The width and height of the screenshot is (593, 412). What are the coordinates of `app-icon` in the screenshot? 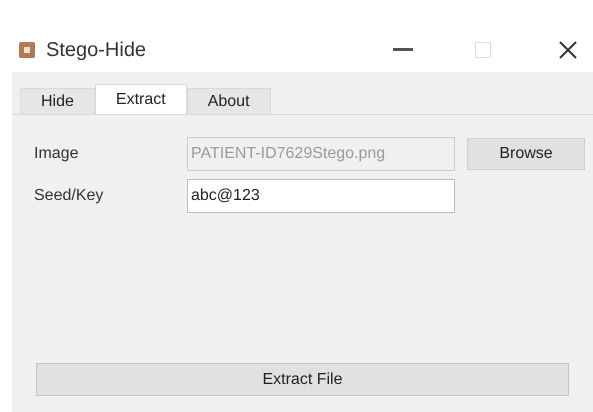 It's located at (27, 50).